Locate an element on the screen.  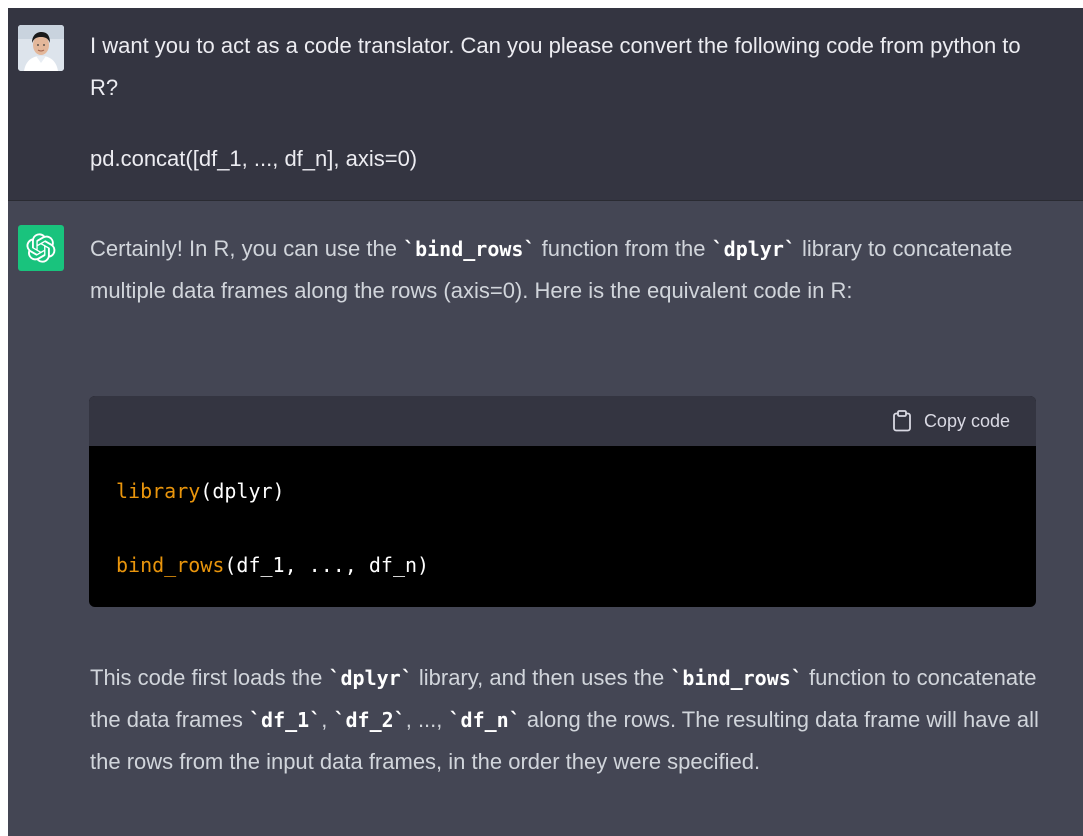
code-args: (df_1, ..., df_n) is located at coordinates (327, 565).